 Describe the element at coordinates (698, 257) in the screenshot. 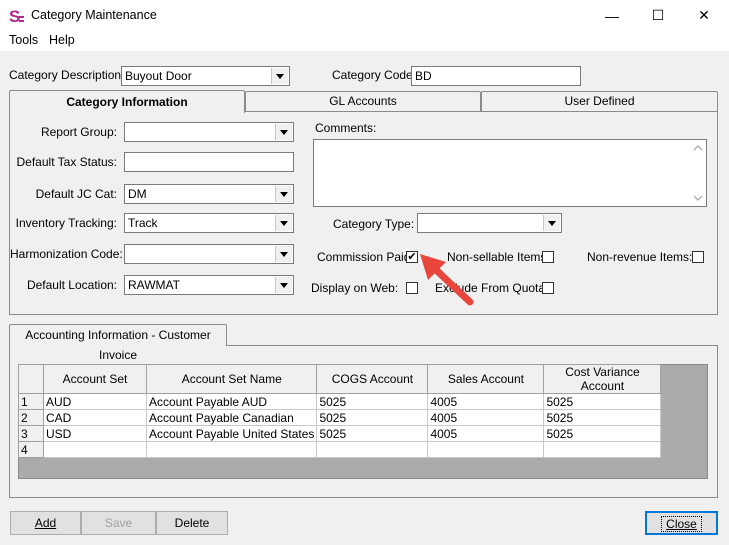

I see `non-revenue-items-checkbox` at that location.